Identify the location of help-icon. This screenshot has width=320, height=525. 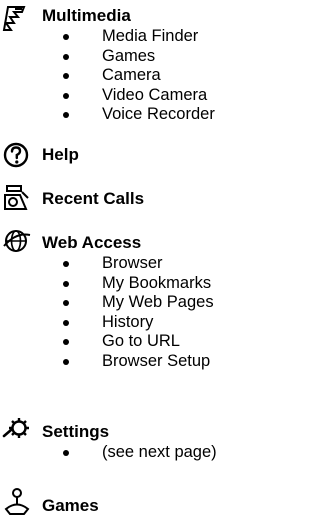
(17, 155).